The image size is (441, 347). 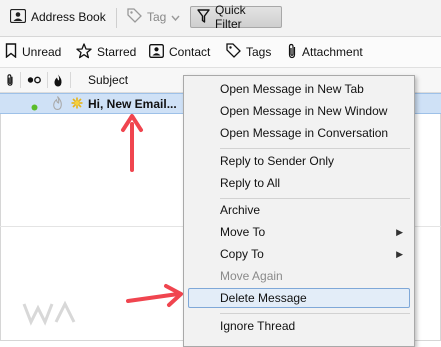 I want to click on contact-filter-button: Contact, so click(x=179, y=52).